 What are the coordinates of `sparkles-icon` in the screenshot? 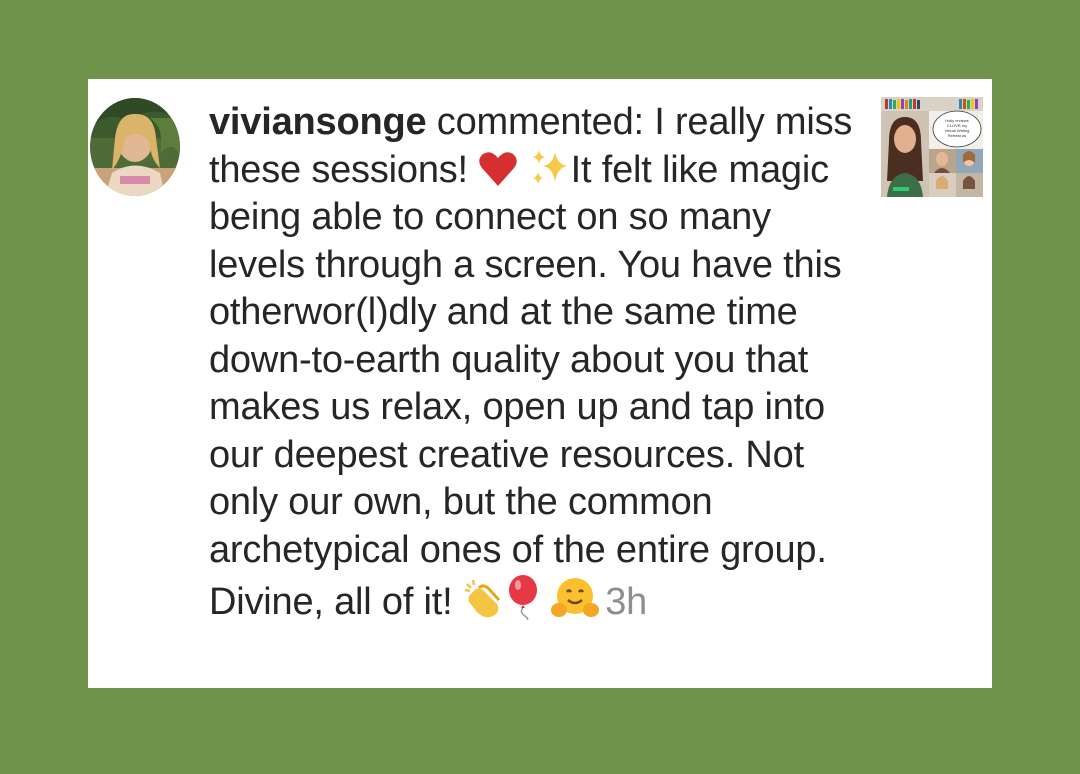 It's located at (550, 168).